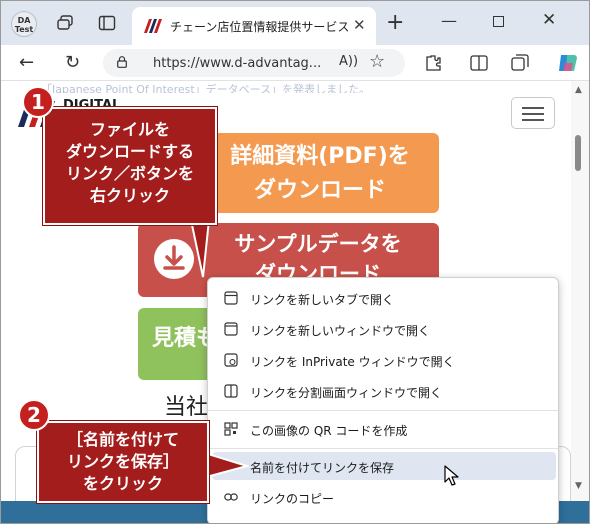  I want to click on navigation-bar: ← ↻ https://www.d-advantag... A)) ☆, so click(295, 63).